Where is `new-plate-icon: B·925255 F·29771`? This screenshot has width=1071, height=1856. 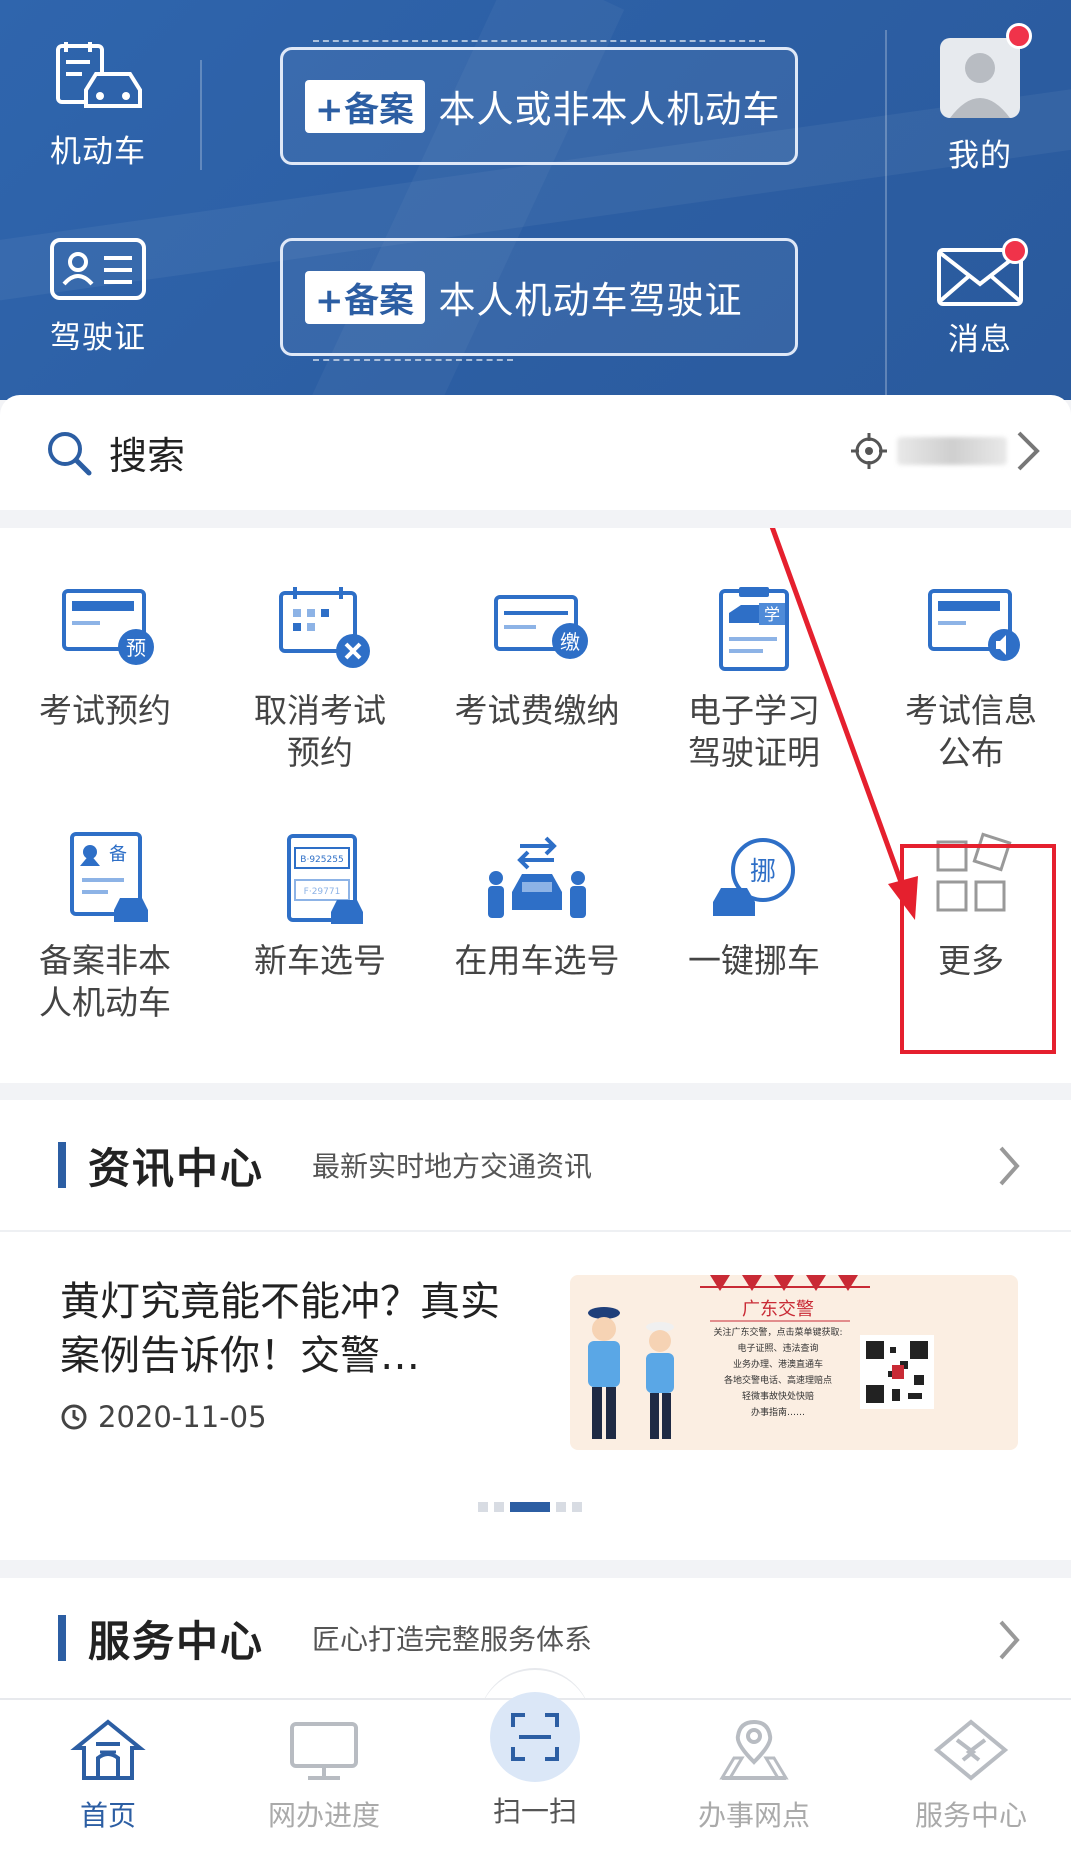
new-plate-icon: B·925255 F·29771 is located at coordinates (325, 879).